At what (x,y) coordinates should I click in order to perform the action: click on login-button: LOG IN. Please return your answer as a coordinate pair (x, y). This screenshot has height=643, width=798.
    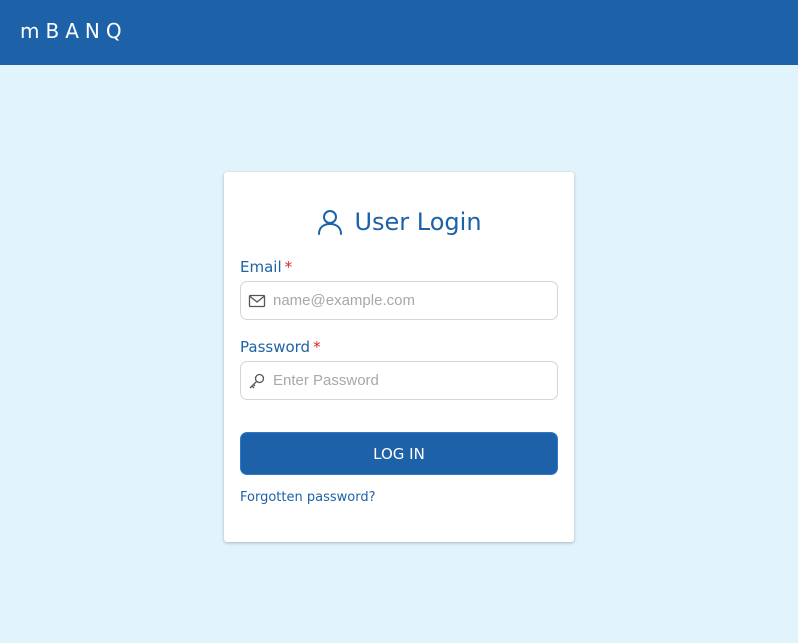
    Looking at the image, I should click on (399, 453).